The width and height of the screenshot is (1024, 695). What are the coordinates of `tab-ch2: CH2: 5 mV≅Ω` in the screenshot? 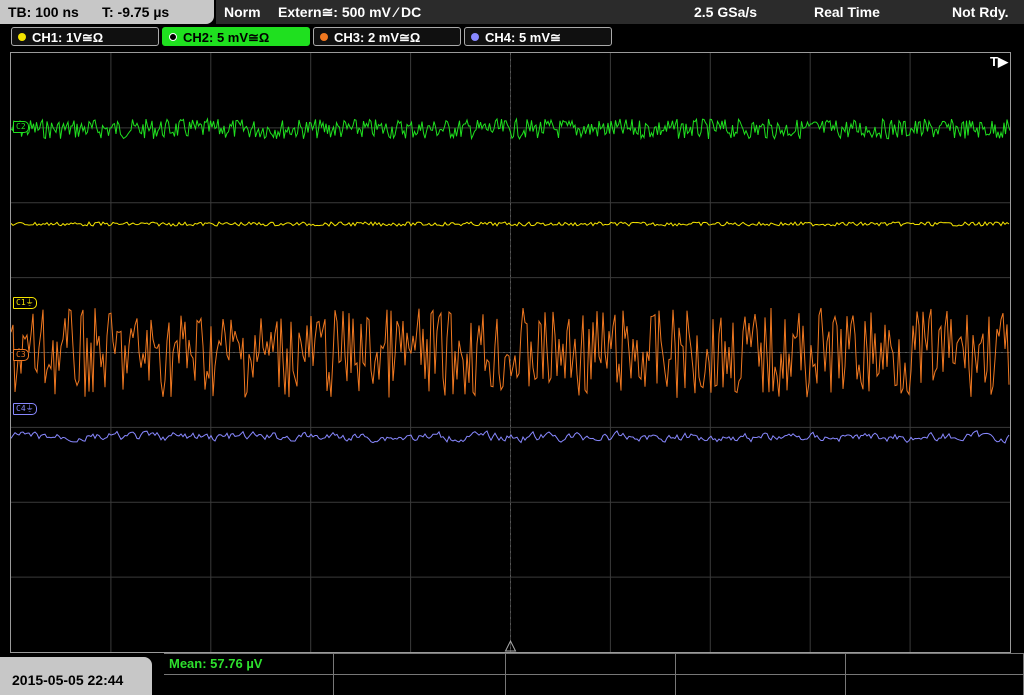 It's located at (236, 36).